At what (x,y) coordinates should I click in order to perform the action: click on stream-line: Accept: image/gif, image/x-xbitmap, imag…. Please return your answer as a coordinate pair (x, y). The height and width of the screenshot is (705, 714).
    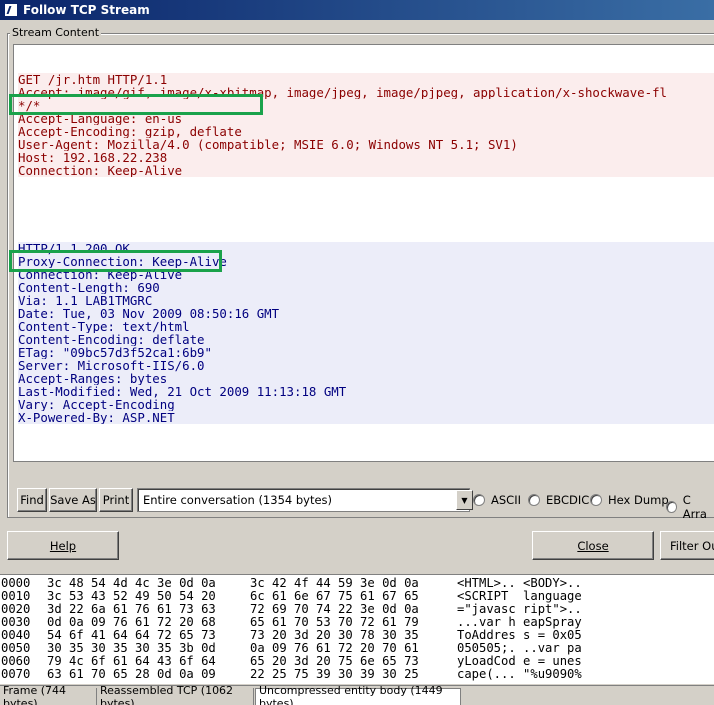
    Looking at the image, I should click on (366, 92).